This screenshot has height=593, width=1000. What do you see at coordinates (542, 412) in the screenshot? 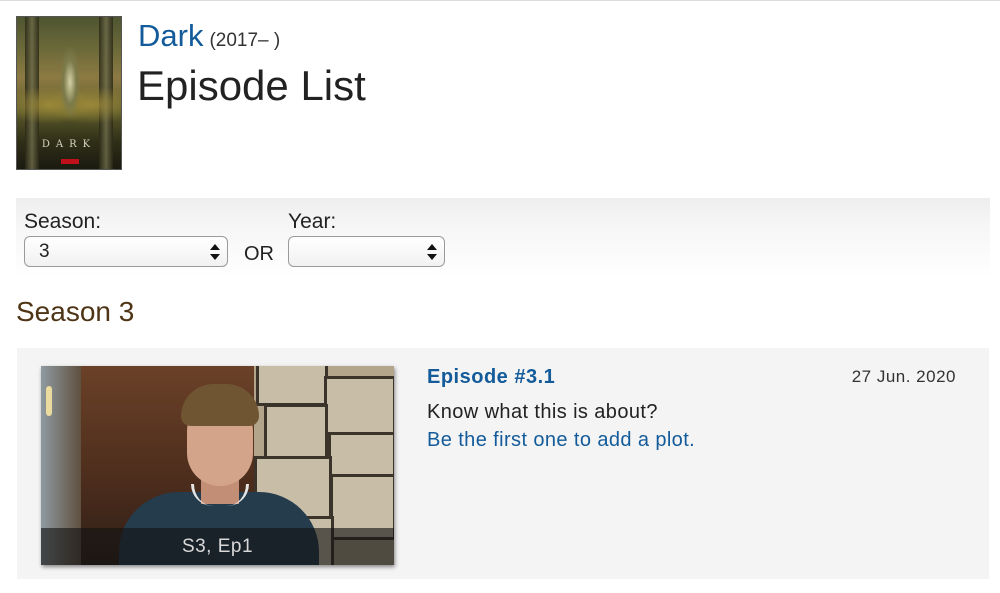
I see `plot-prompt: Know what this is about?` at bounding box center [542, 412].